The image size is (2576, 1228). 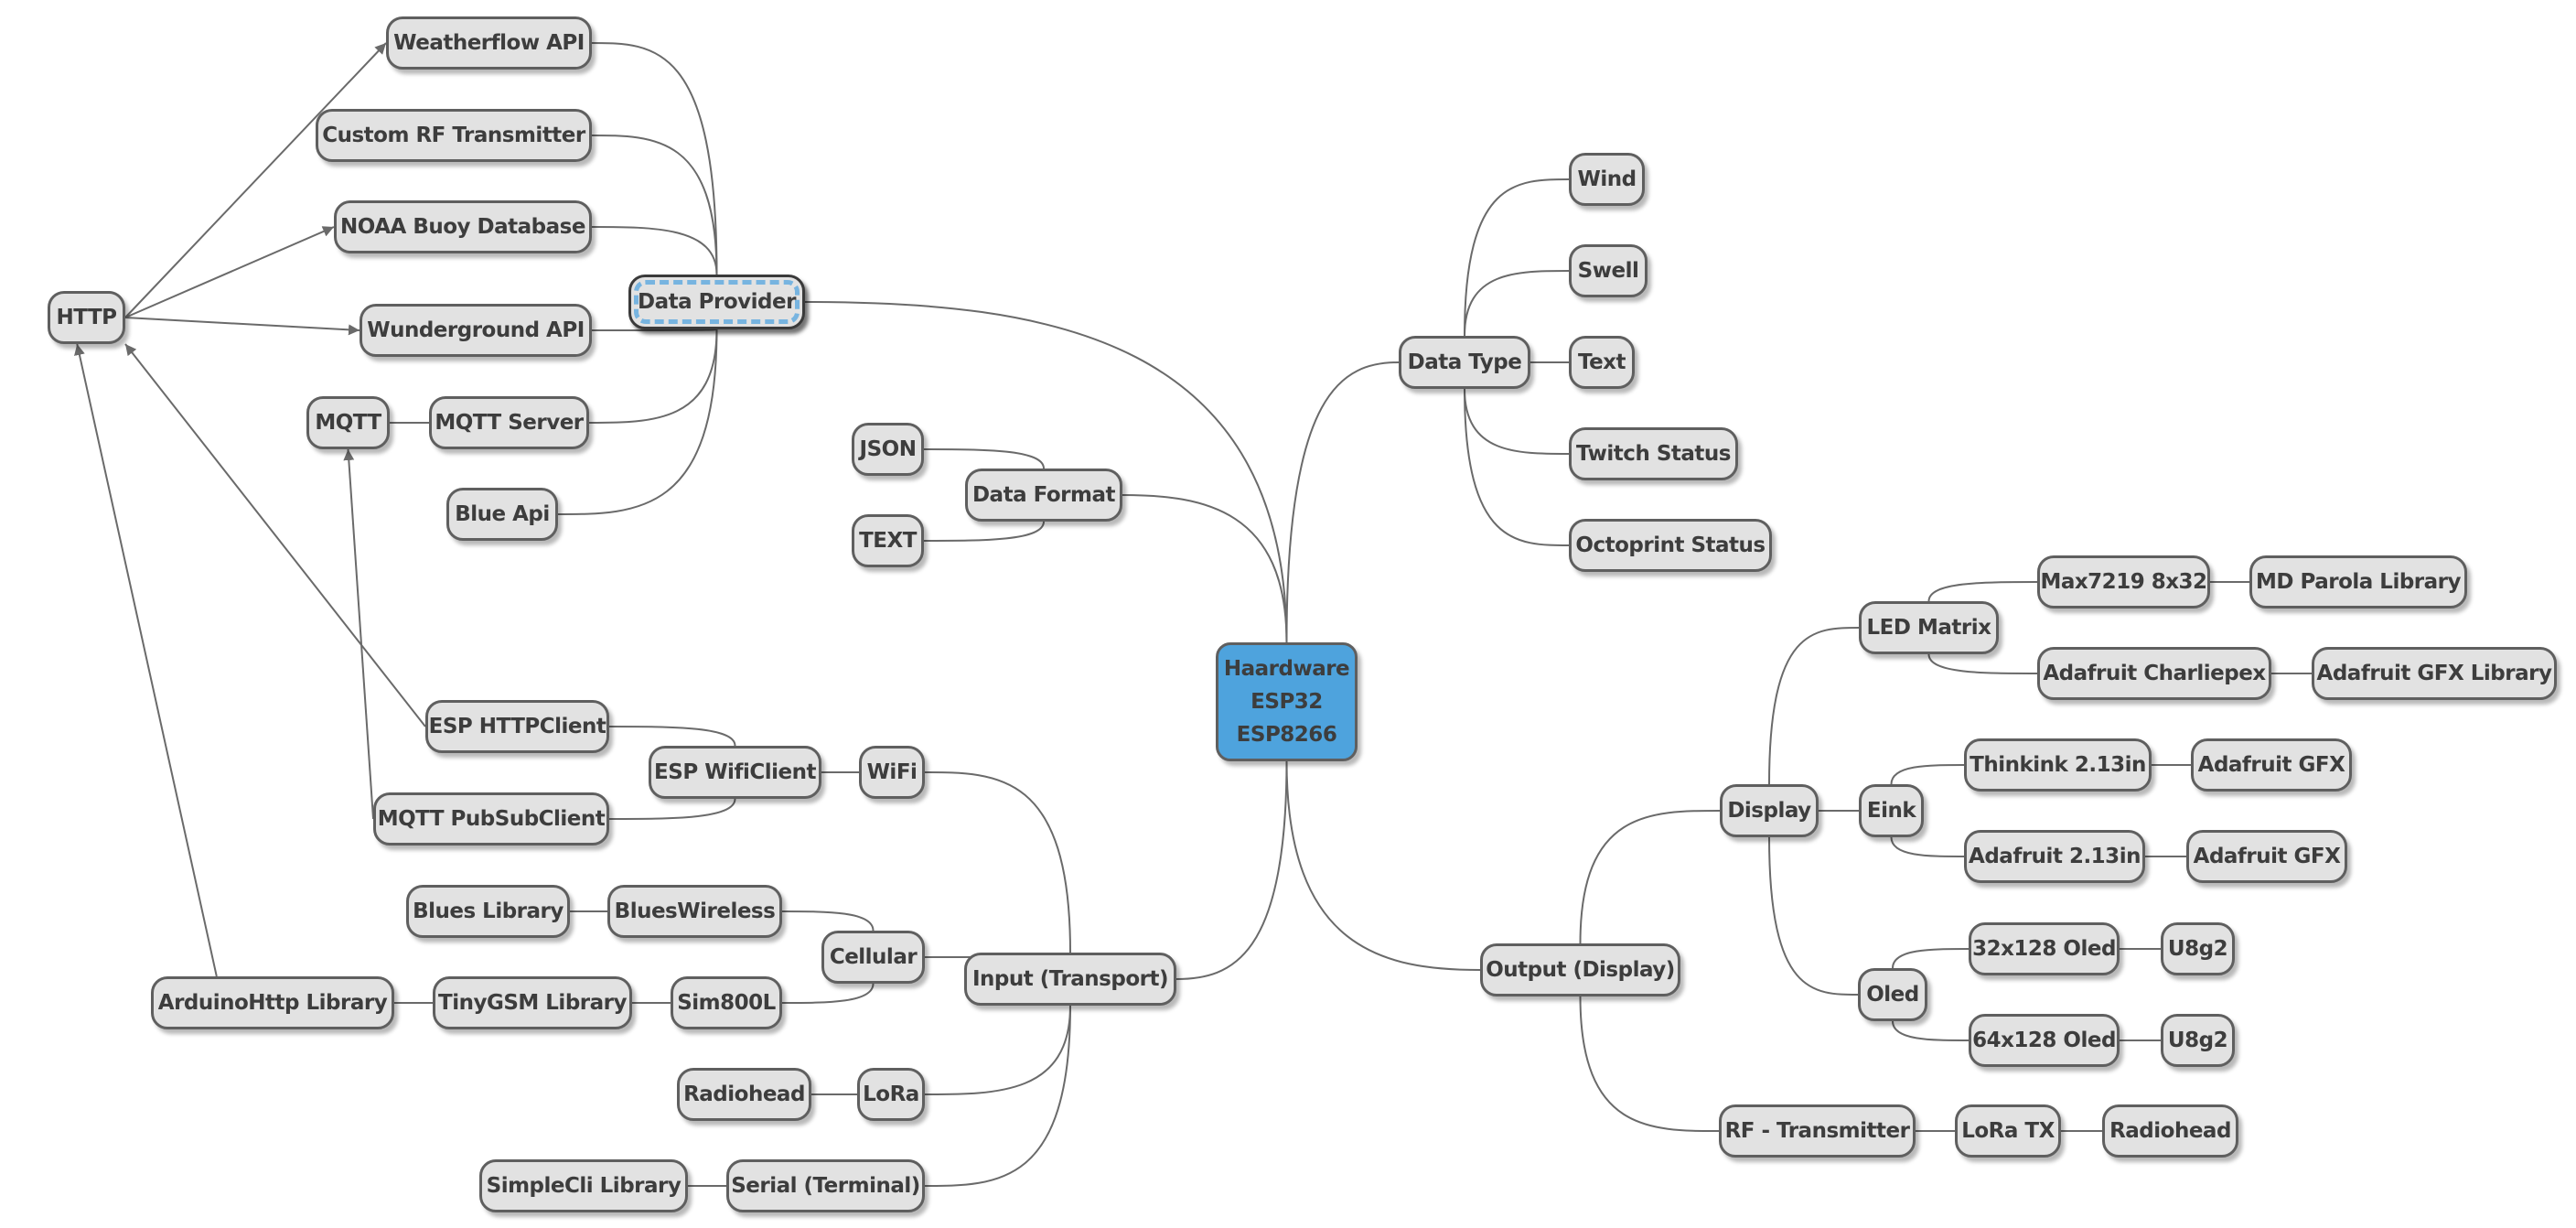 I want to click on node-label: MQTT Server, so click(x=509, y=423).